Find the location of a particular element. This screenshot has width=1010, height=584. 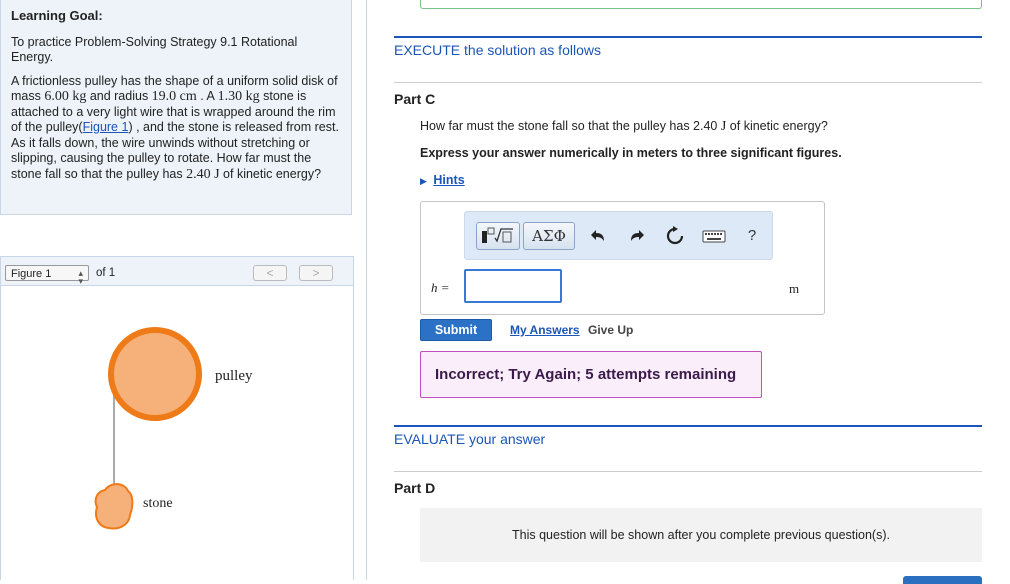

symbols-button: ΑΣΦ is located at coordinates (549, 236).